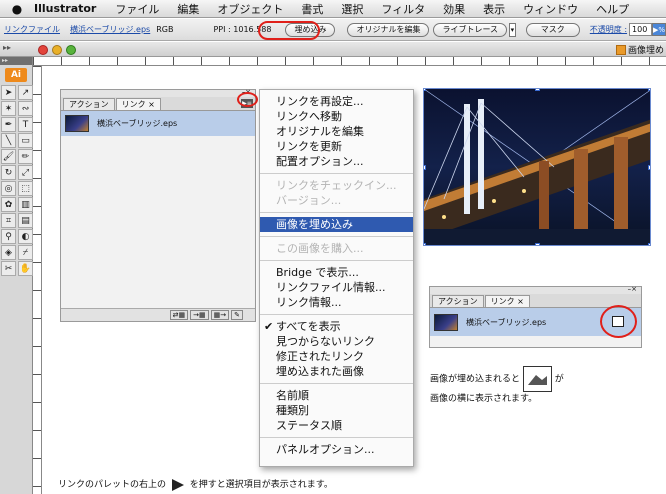 This screenshot has height=494, width=666. I want to click on collapse-icon: ▸▸, so click(7, 47).